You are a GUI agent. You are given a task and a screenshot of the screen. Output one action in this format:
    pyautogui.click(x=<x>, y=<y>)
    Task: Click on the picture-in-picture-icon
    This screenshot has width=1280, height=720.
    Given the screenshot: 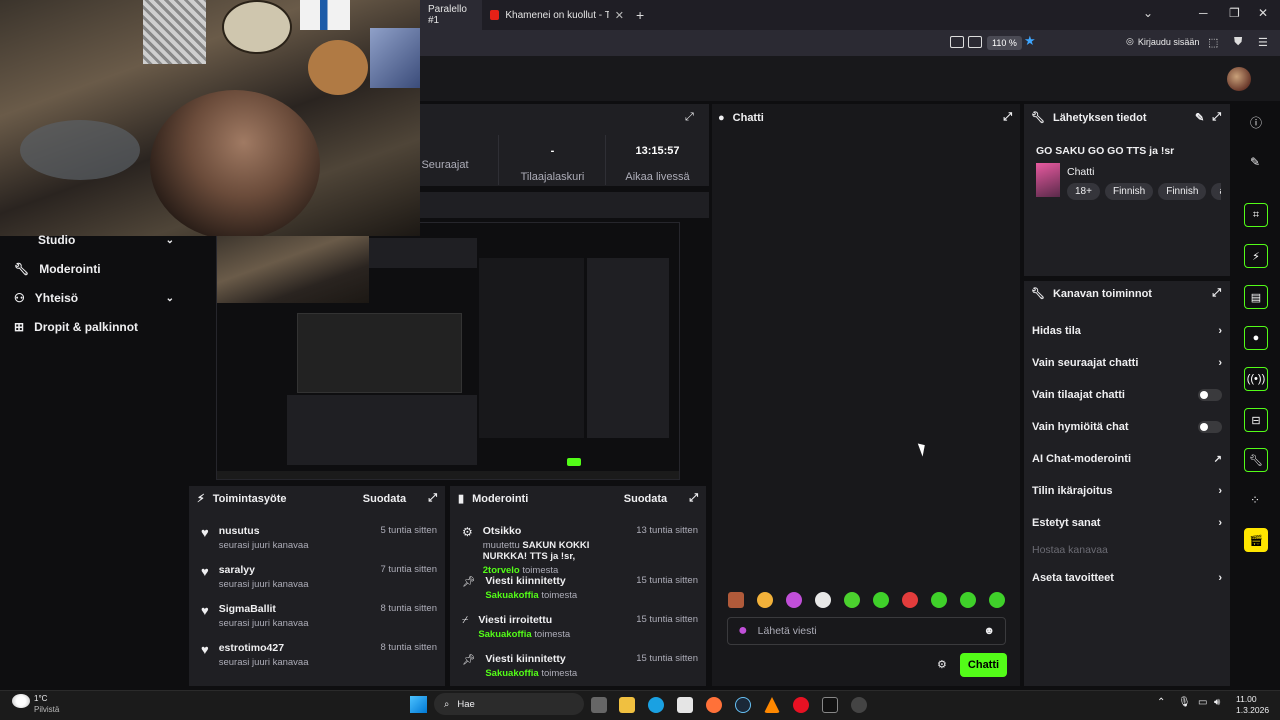 What is the action you would take?
    pyautogui.click(x=957, y=42)
    